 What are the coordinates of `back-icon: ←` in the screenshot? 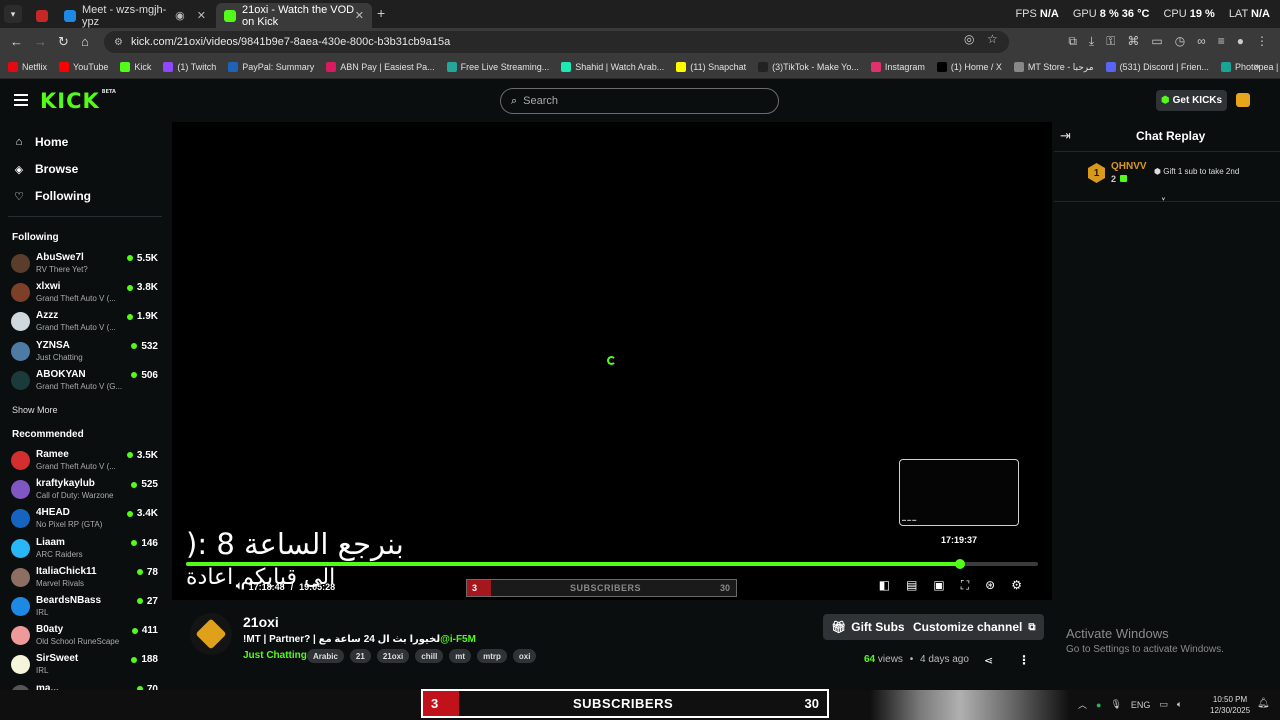 It's located at (16, 41).